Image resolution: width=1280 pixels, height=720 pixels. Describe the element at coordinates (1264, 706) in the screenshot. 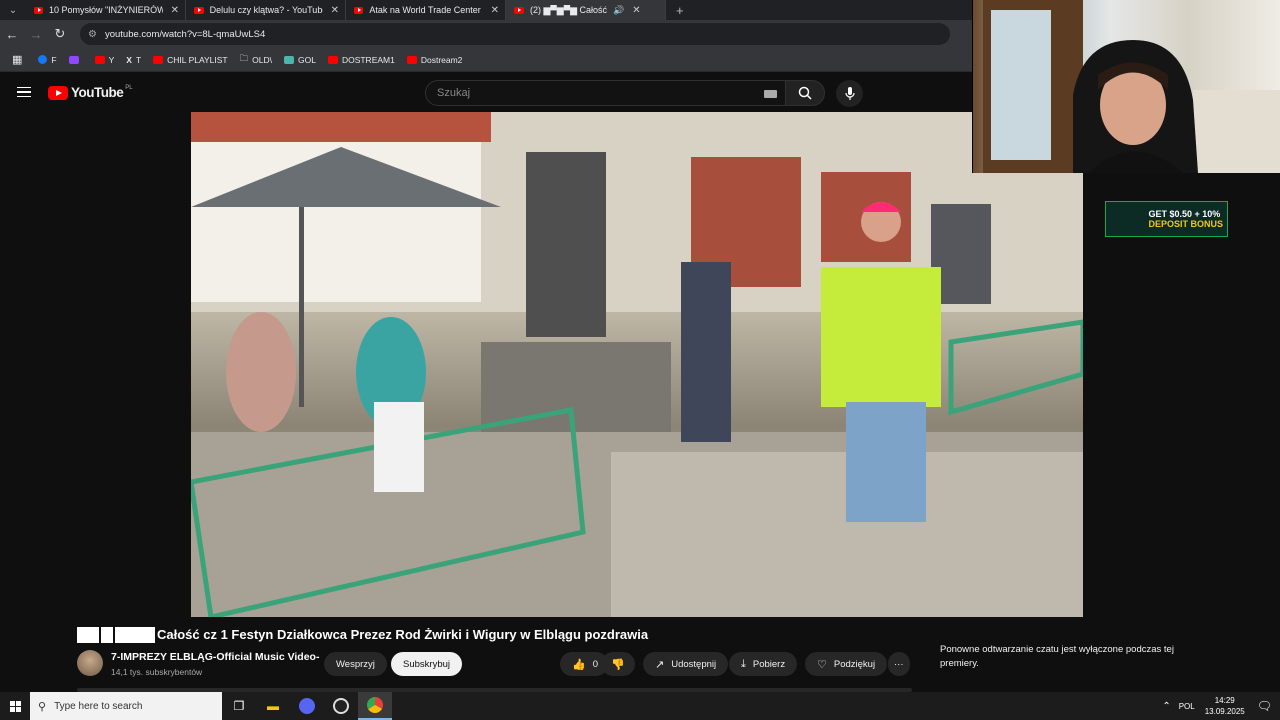

I see `notification-icon: 🗨` at that location.